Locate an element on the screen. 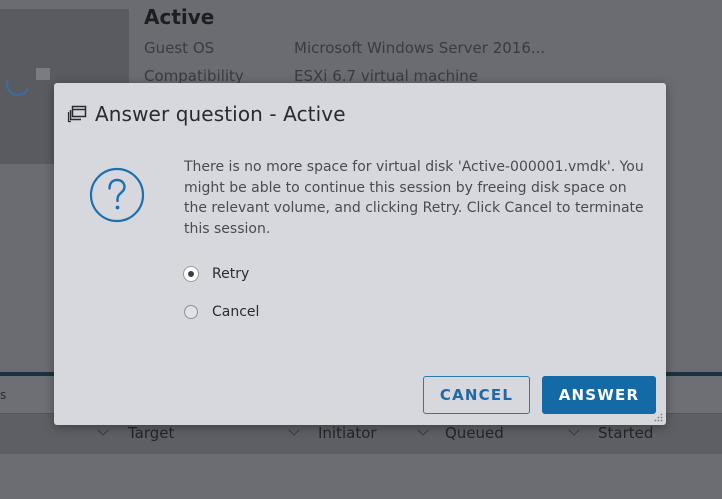 The height and width of the screenshot is (499, 722). dialog-header: Answer question - Active is located at coordinates (206, 114).